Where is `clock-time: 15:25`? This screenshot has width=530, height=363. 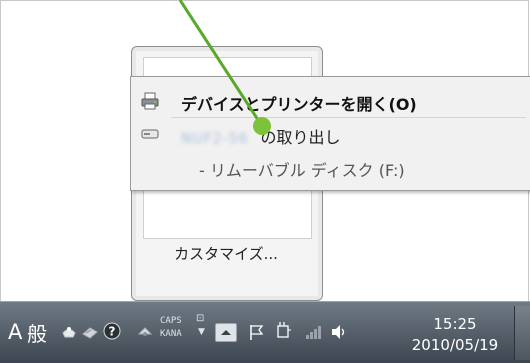
clock-time: 15:25 is located at coordinates (455, 324).